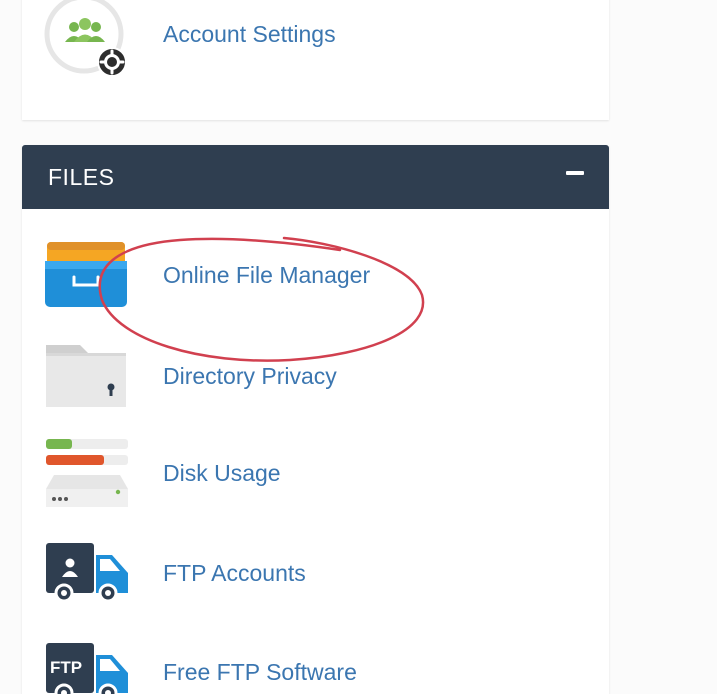  Describe the element at coordinates (314, 573) in the screenshot. I see `files-item-ftp-accounts: FTP Accounts` at that location.